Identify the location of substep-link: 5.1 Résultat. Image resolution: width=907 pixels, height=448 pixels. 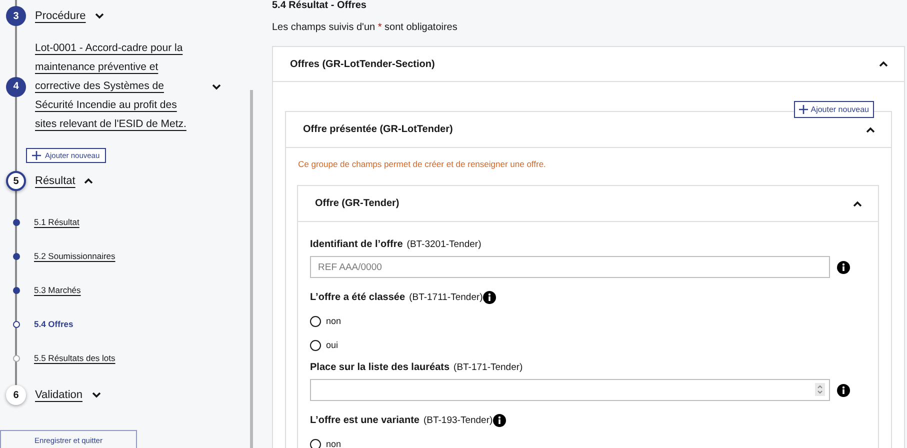
(57, 222).